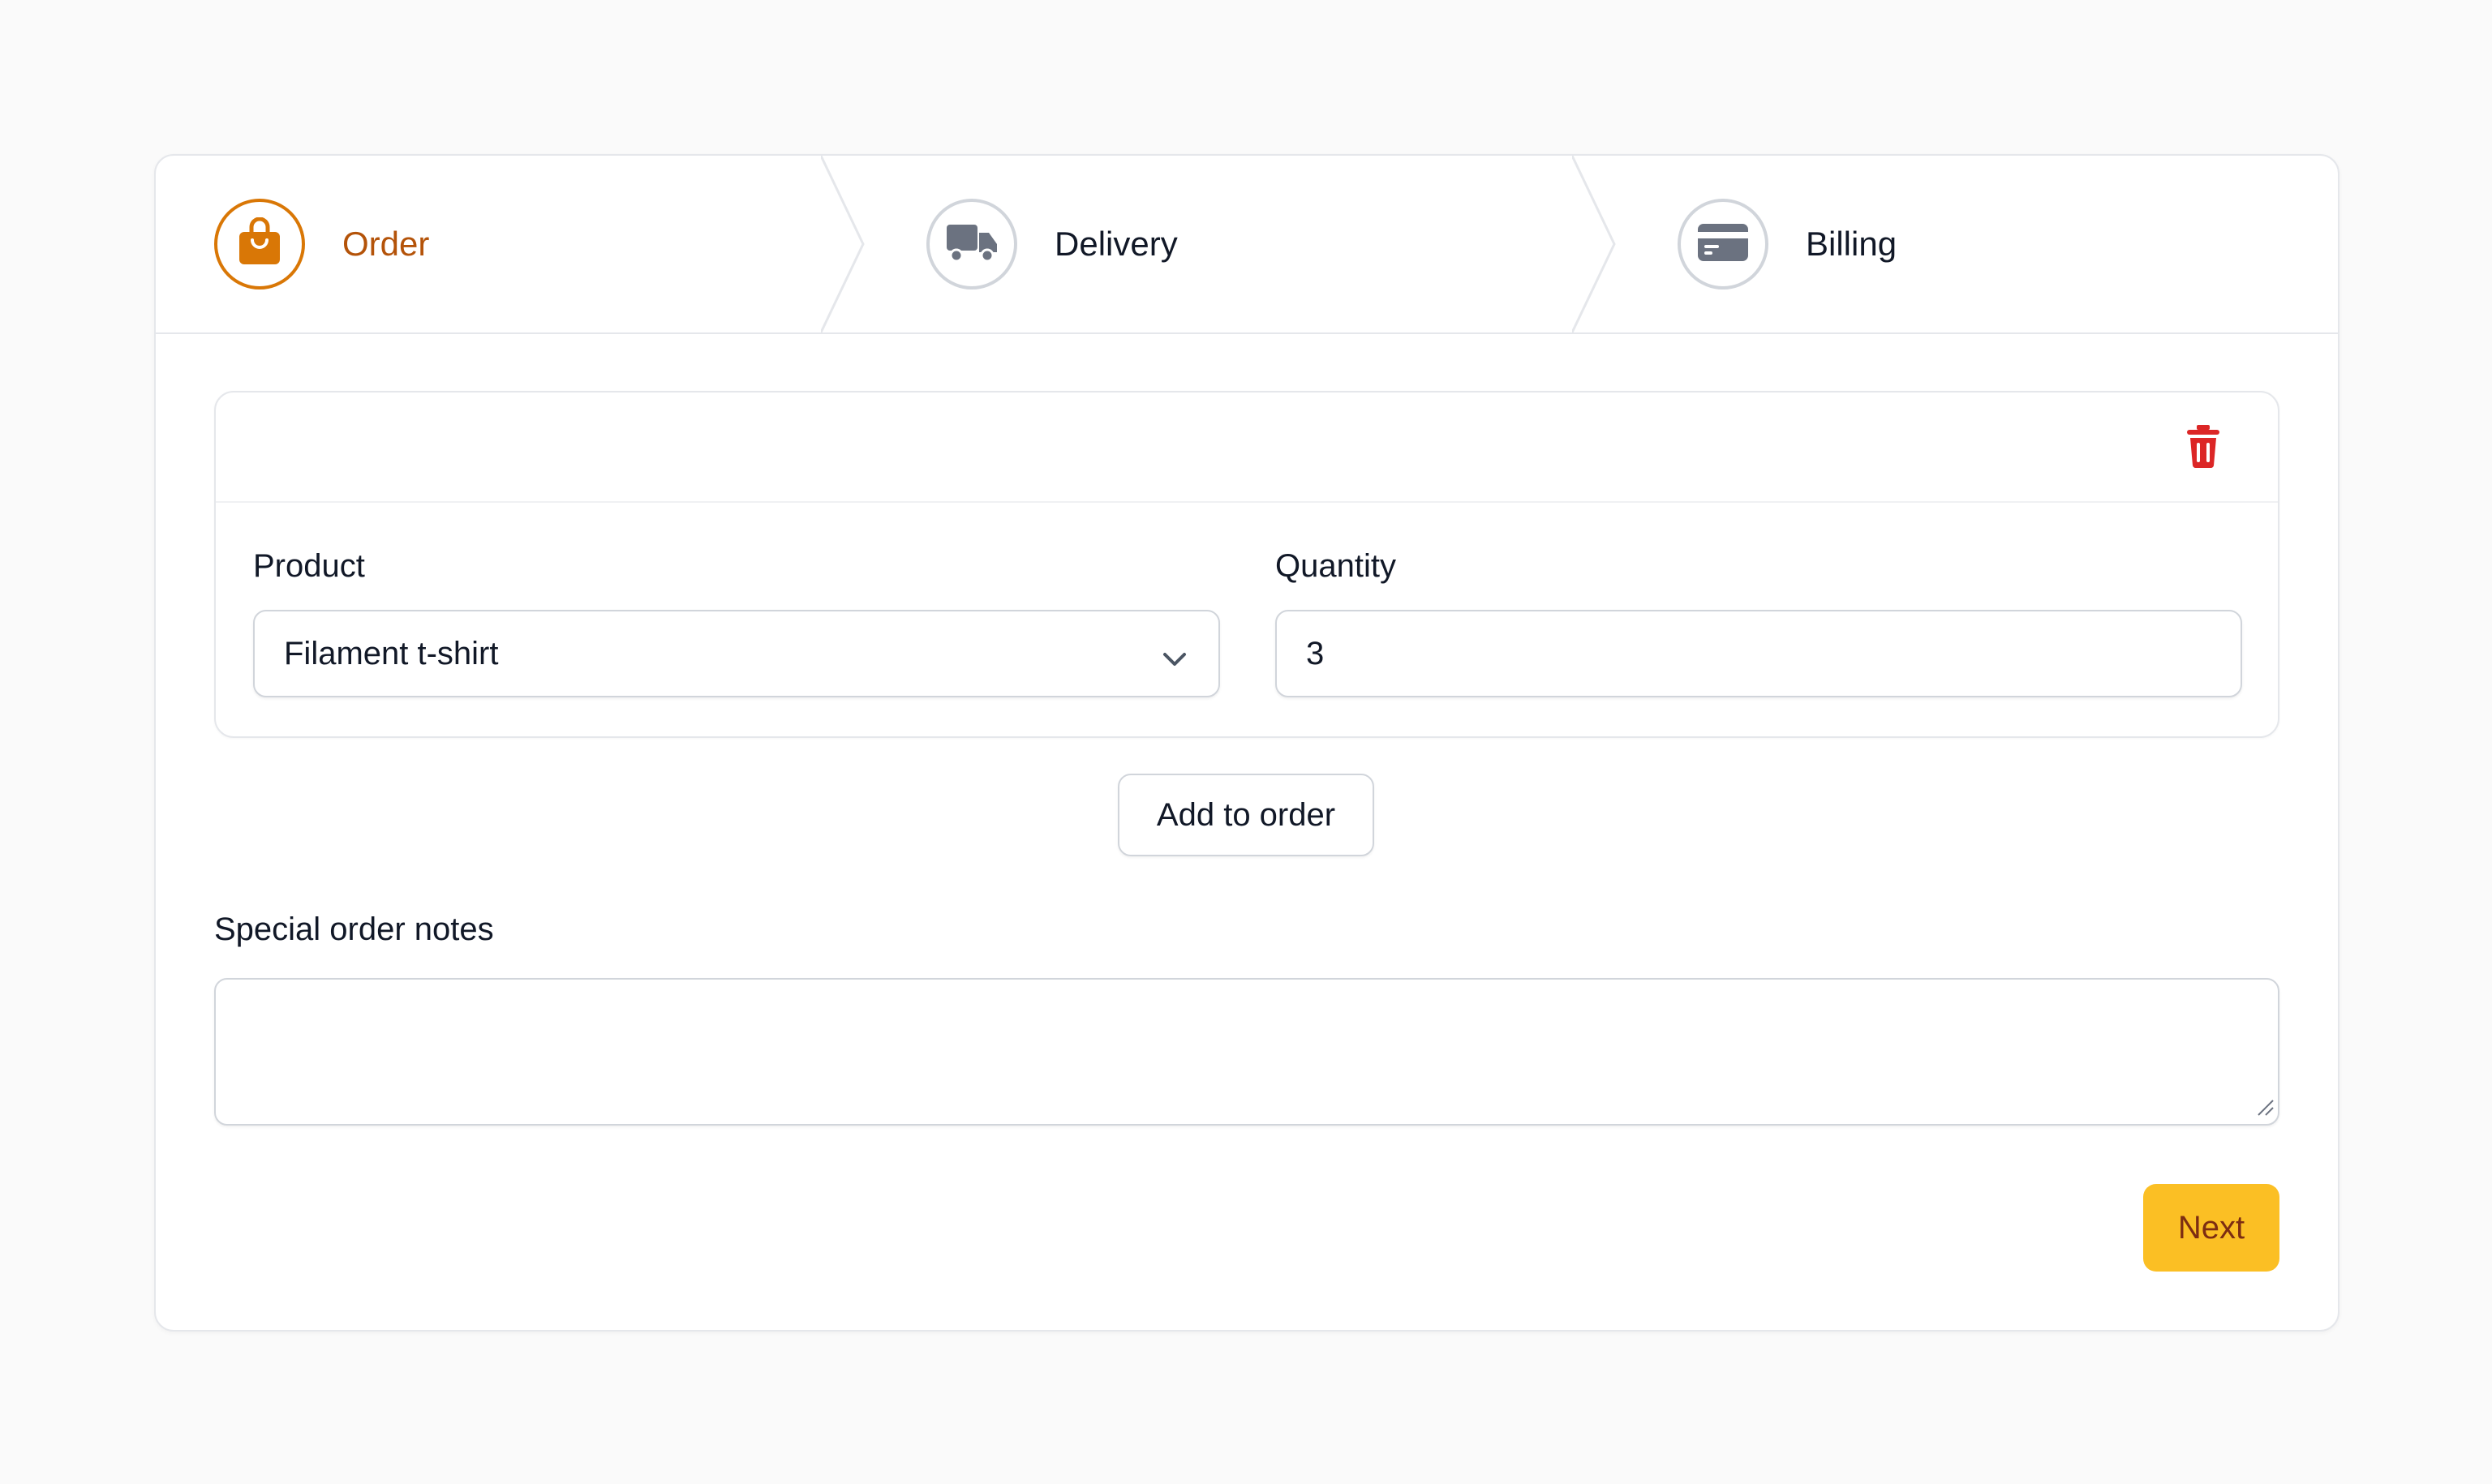  I want to click on product-select: Filament t-shirt, so click(736, 653).